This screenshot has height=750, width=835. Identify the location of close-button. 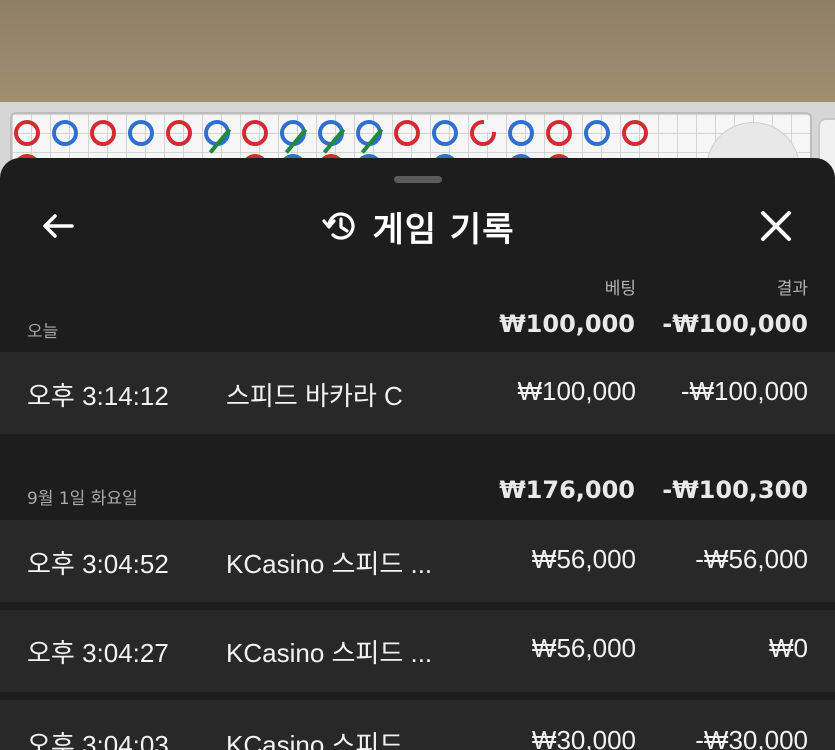
(776, 226).